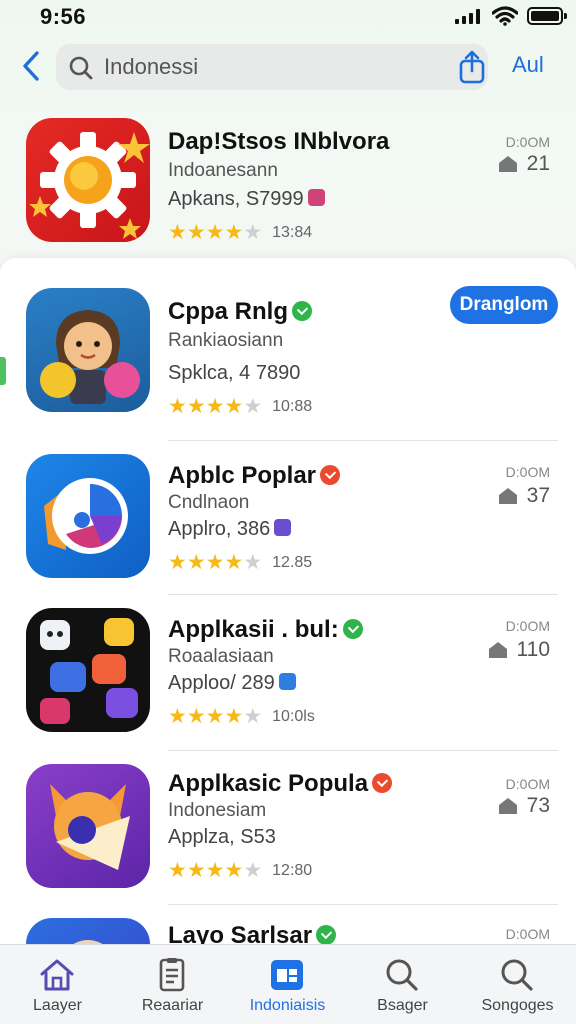  What do you see at coordinates (547, 16) in the screenshot?
I see `battery-icon` at bounding box center [547, 16].